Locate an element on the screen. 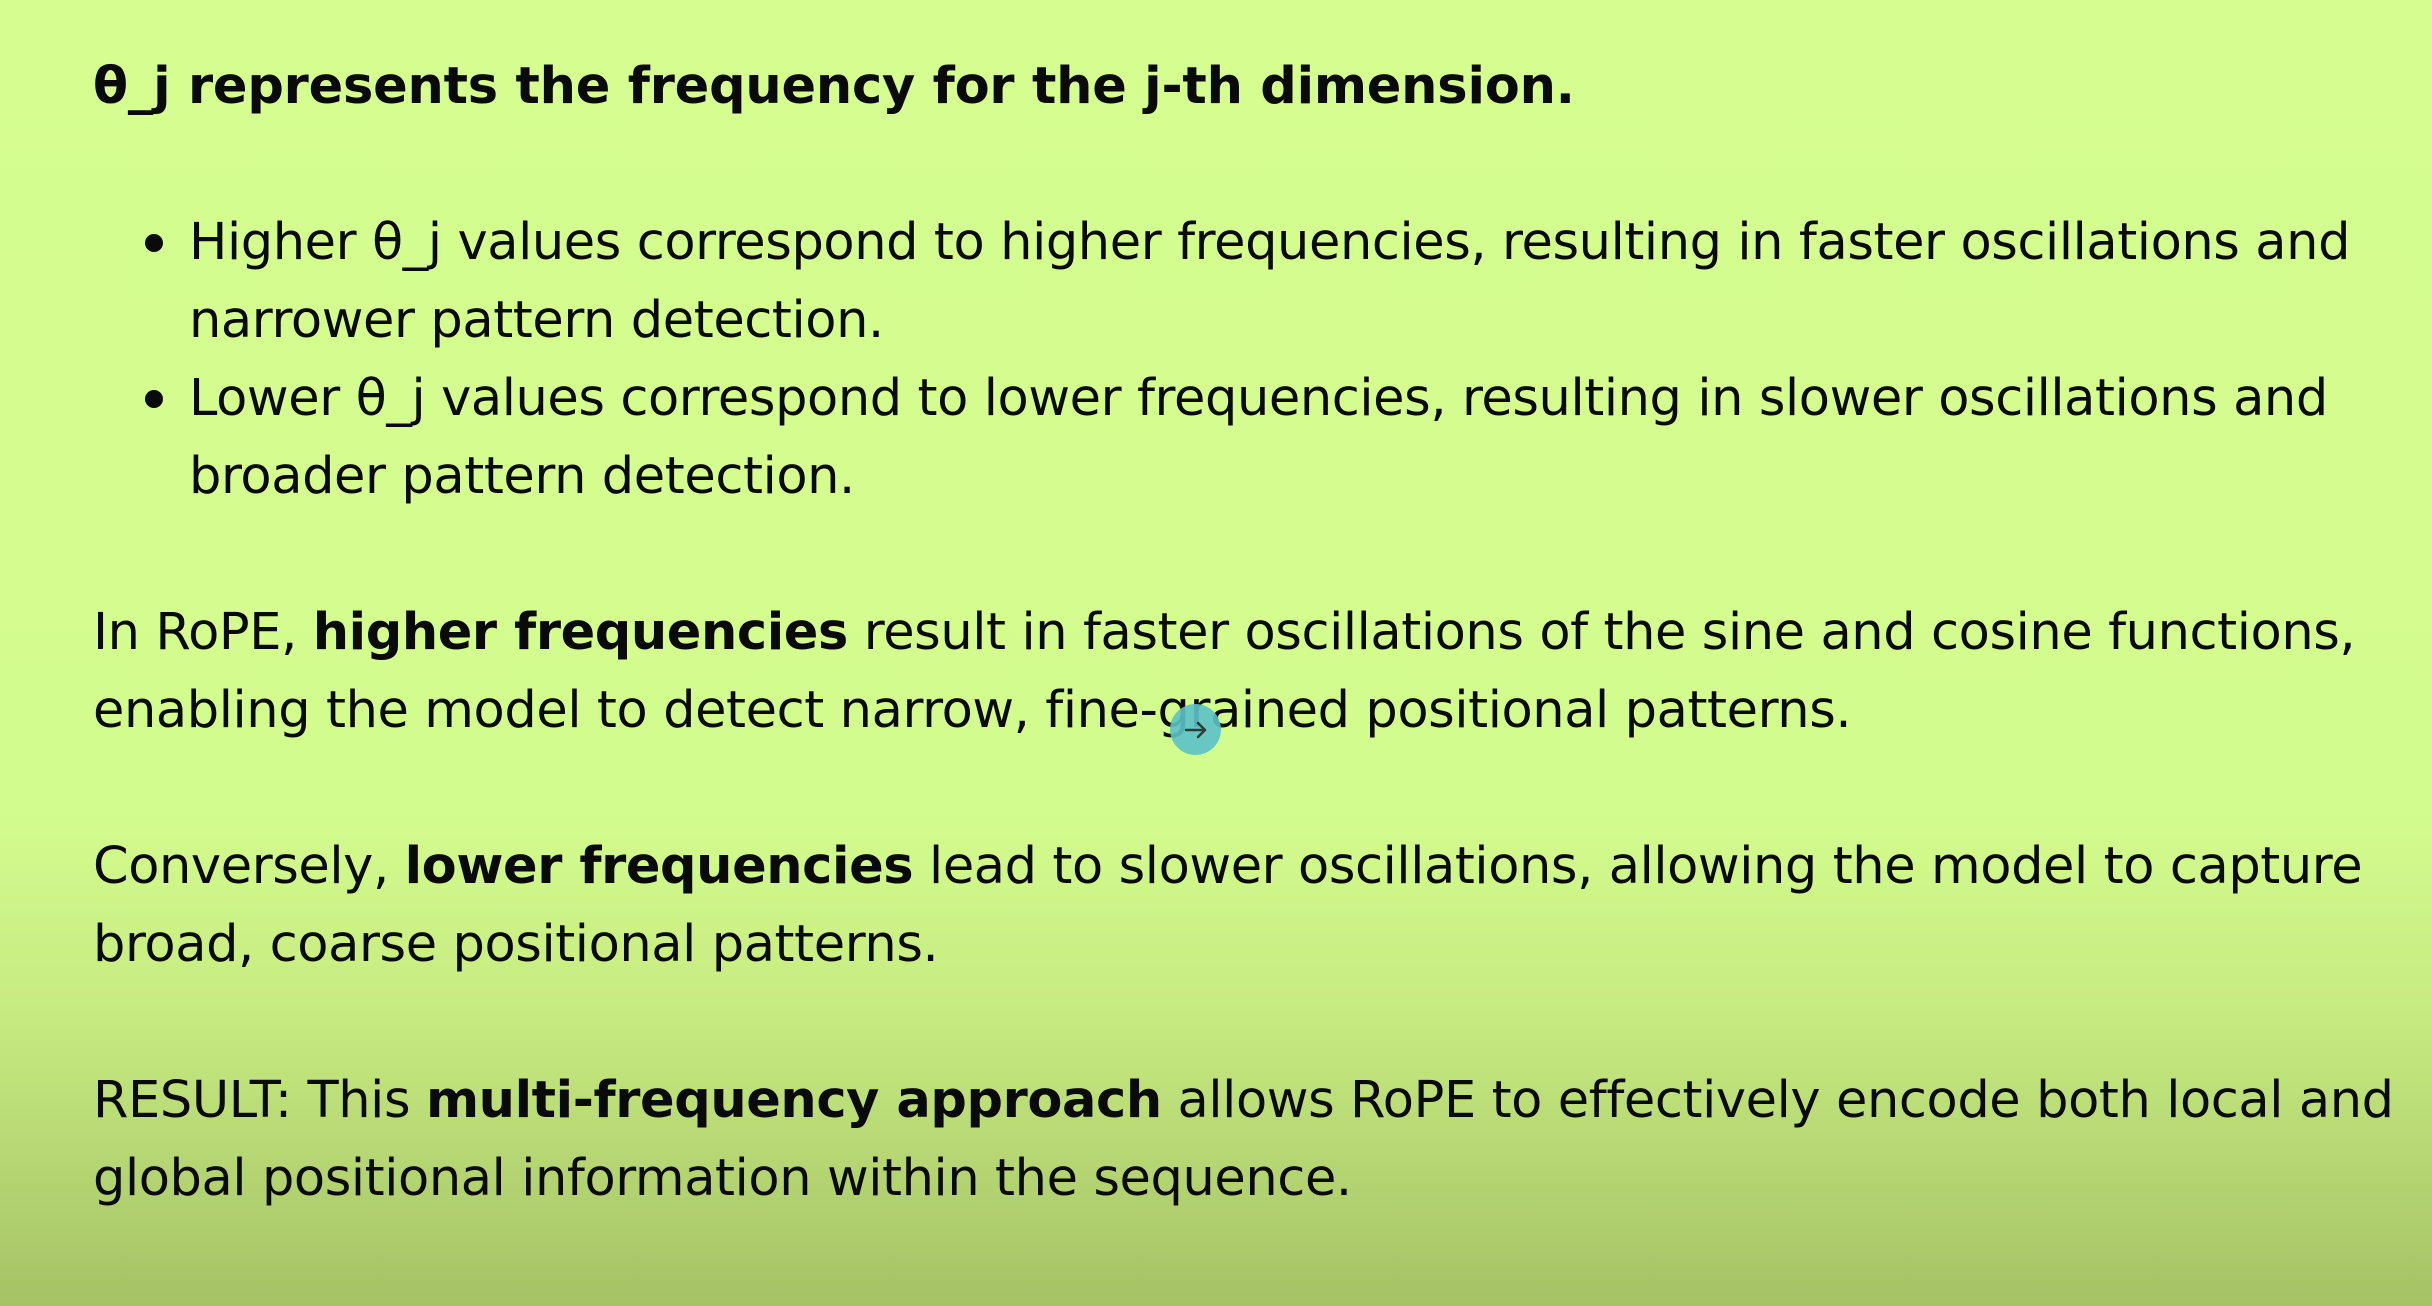 This screenshot has width=2432, height=1306. arrow-right-icon is located at coordinates (1195, 729).